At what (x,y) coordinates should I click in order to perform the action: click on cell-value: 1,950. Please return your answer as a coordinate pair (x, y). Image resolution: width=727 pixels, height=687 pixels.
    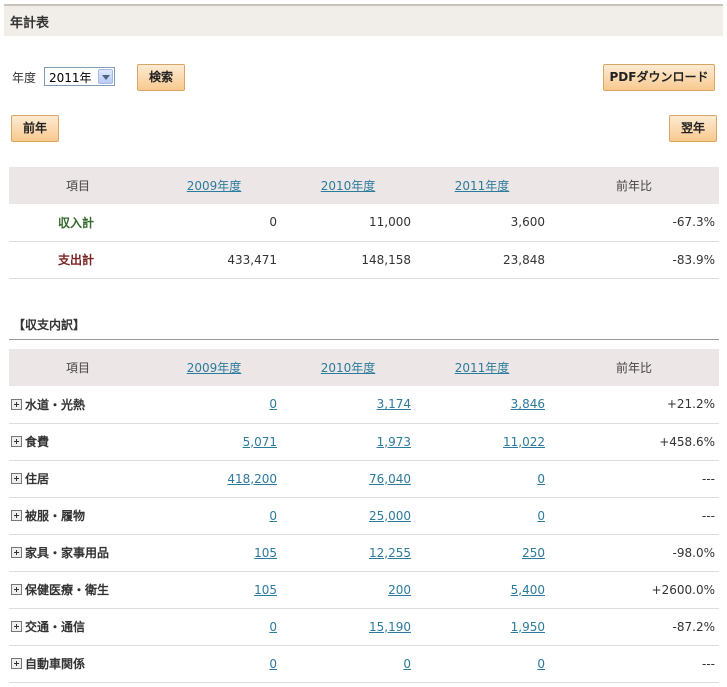
    Looking at the image, I should click on (482, 627).